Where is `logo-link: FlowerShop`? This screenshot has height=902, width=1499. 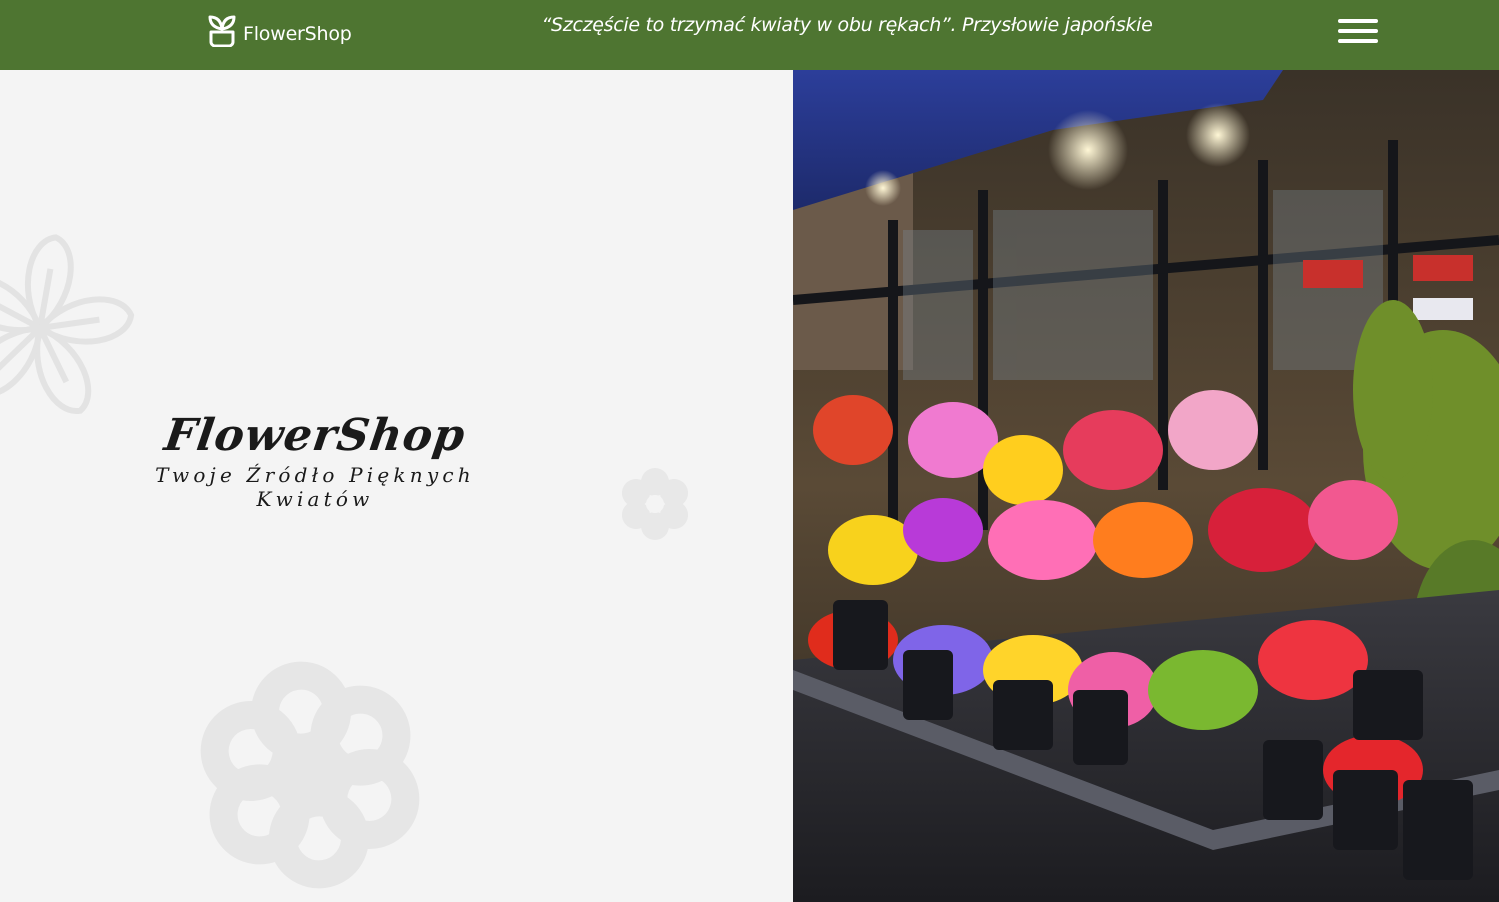
logo-link: FlowerShop is located at coordinates (278, 30).